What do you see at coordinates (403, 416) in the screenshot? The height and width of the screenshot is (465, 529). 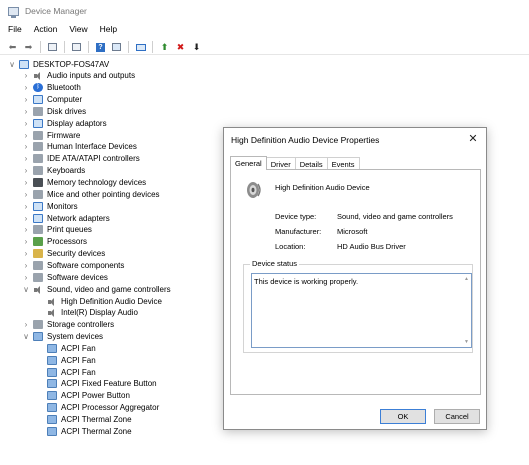 I see `ok-button: OK` at bounding box center [403, 416].